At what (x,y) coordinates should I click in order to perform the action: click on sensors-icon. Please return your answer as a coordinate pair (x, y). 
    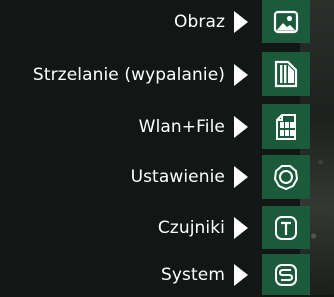
    Looking at the image, I should click on (286, 227).